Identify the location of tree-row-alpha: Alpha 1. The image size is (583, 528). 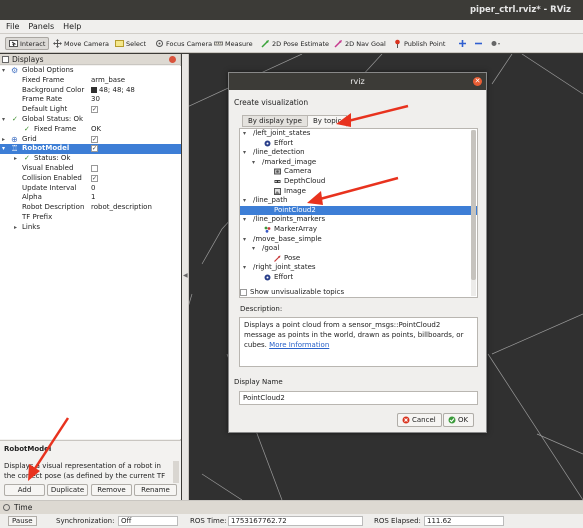
(90, 198).